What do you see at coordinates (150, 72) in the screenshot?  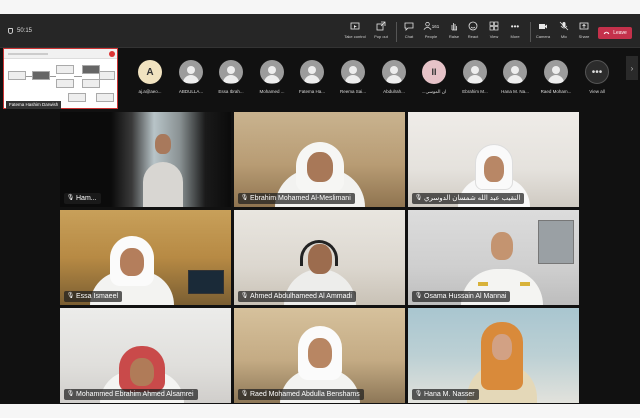 I see `avatar-initial: A` at bounding box center [150, 72].